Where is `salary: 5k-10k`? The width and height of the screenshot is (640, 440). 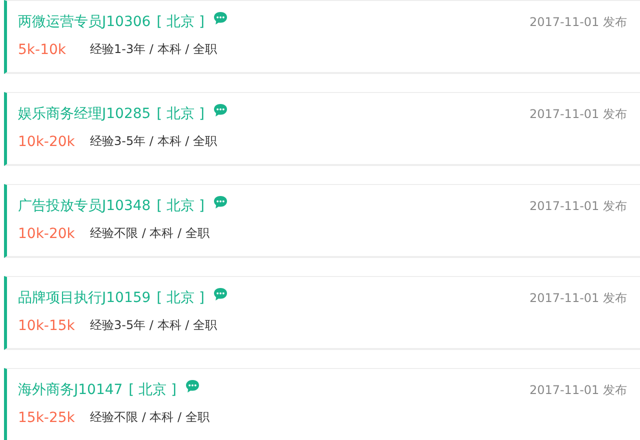
salary: 5k-10k is located at coordinates (42, 50).